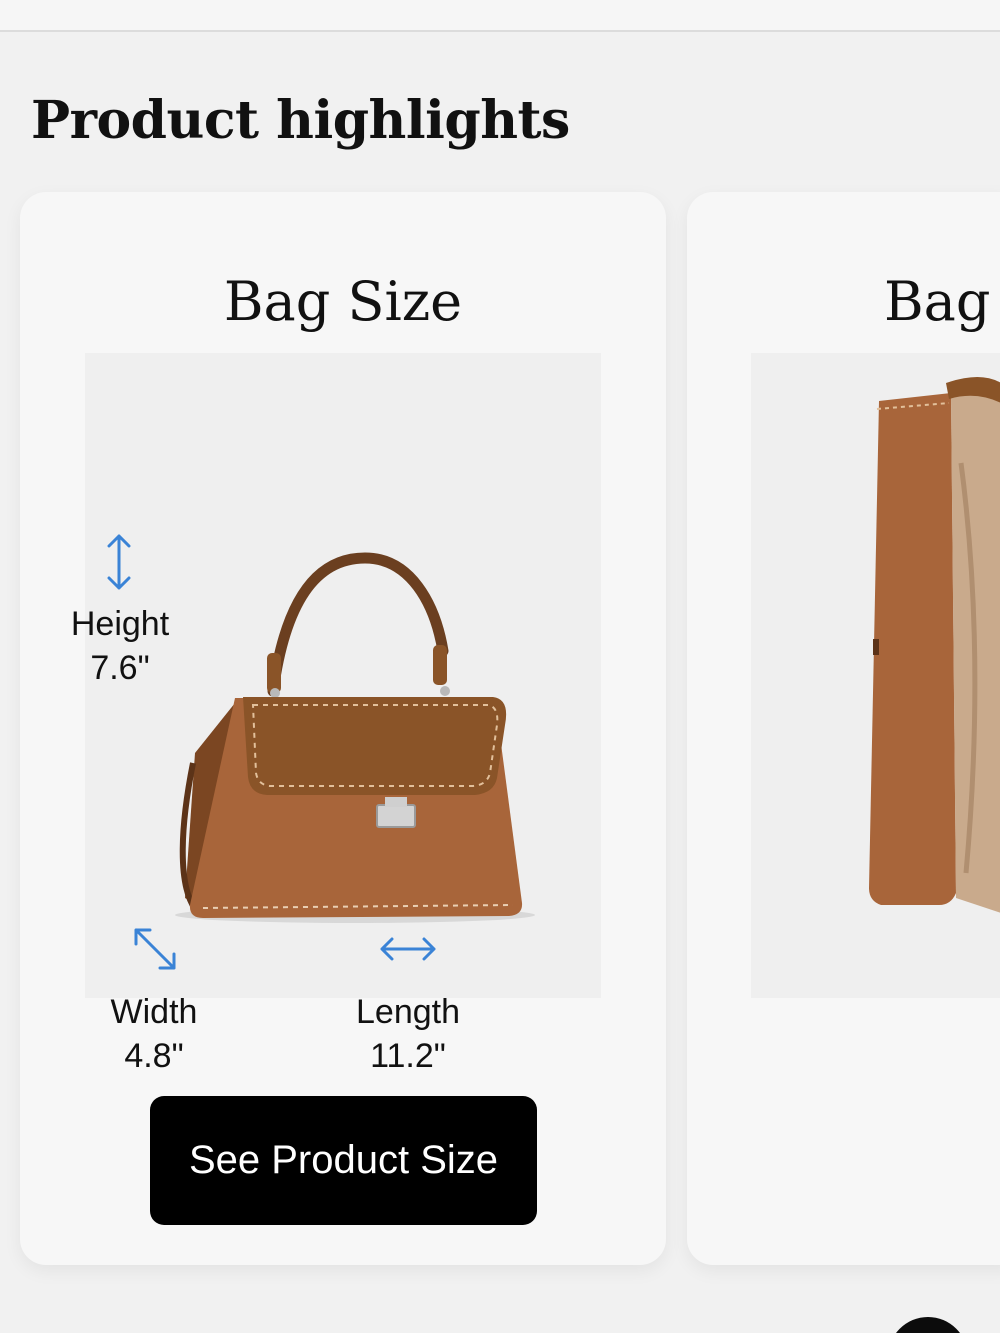 The height and width of the screenshot is (1333, 1000). I want to click on product-image, so click(875, 675).